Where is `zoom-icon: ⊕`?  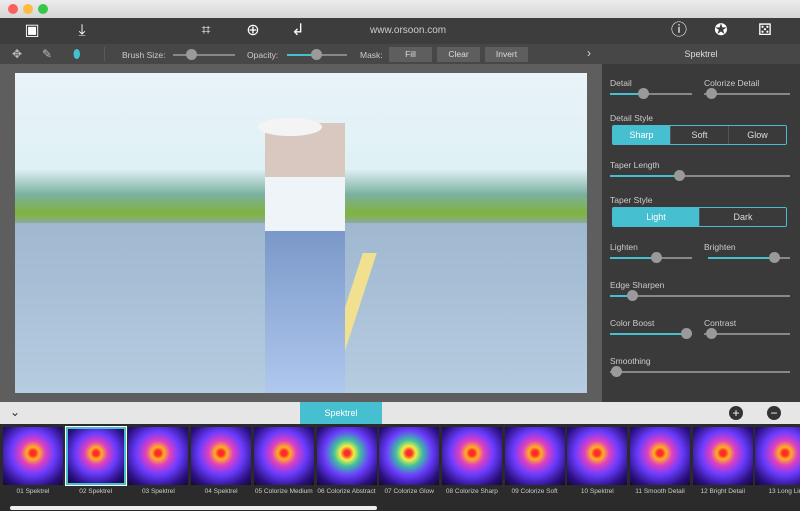 zoom-icon: ⊕ is located at coordinates (253, 31).